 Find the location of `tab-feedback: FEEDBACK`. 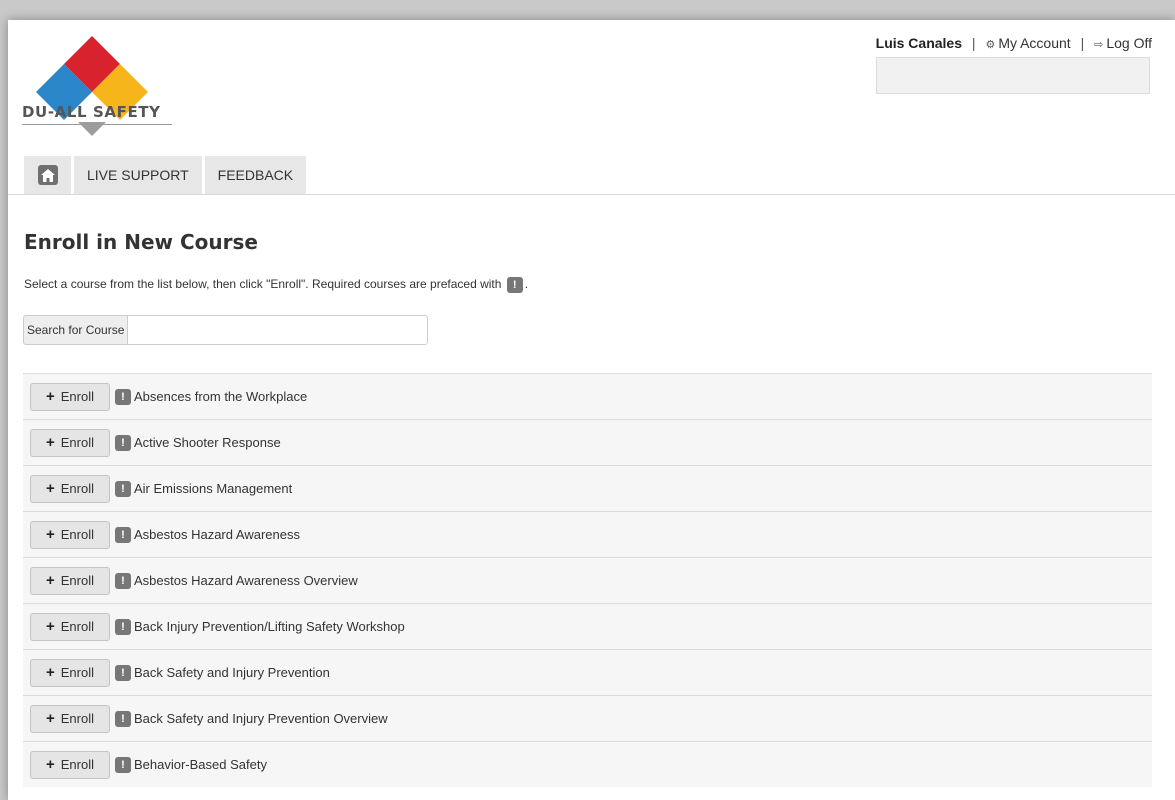

tab-feedback: FEEDBACK is located at coordinates (255, 175).